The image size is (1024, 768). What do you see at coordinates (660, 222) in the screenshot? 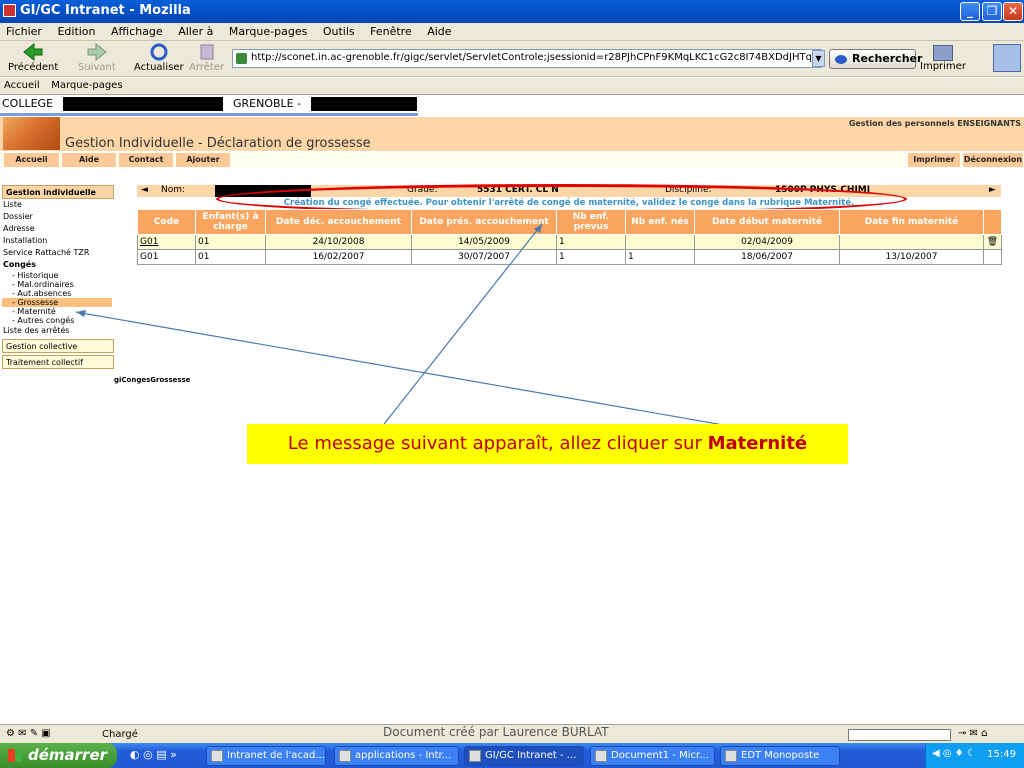
I see `col-nb-nes: Nb enf. nés` at bounding box center [660, 222].